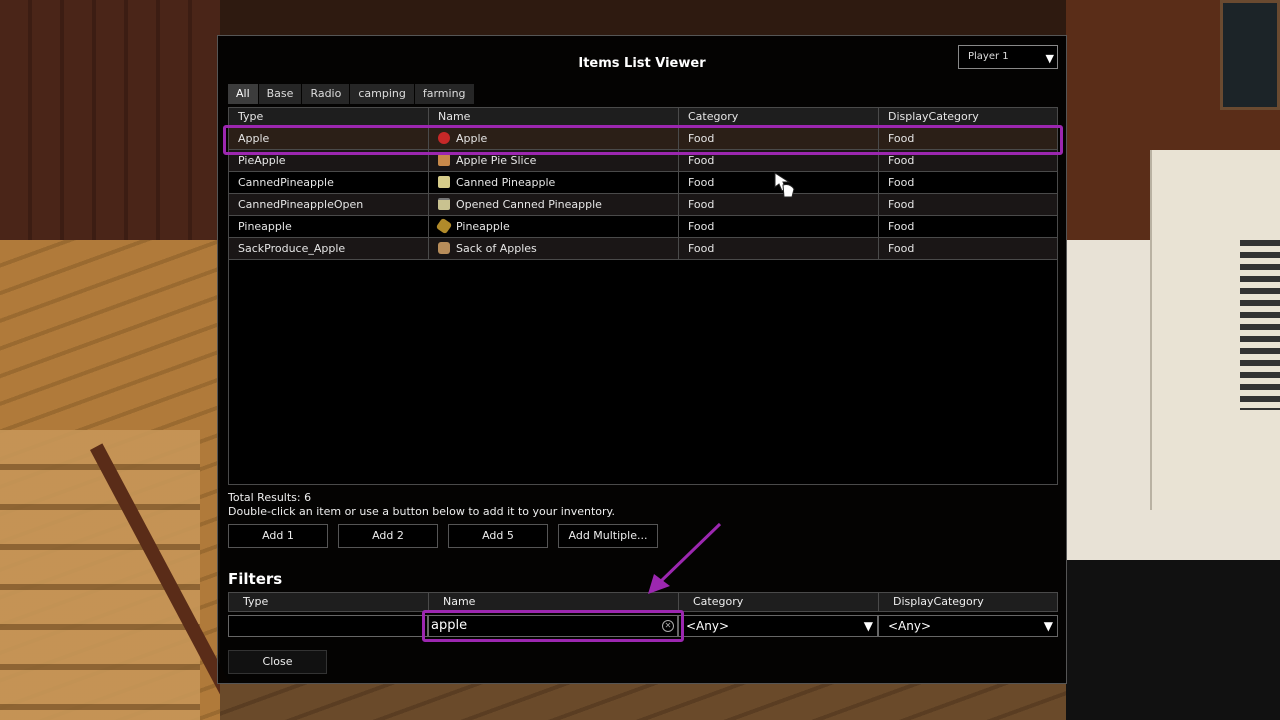 This screenshot has width=1280, height=720. Describe the element at coordinates (779, 602) in the screenshot. I see `filter-header-category: Category` at that location.